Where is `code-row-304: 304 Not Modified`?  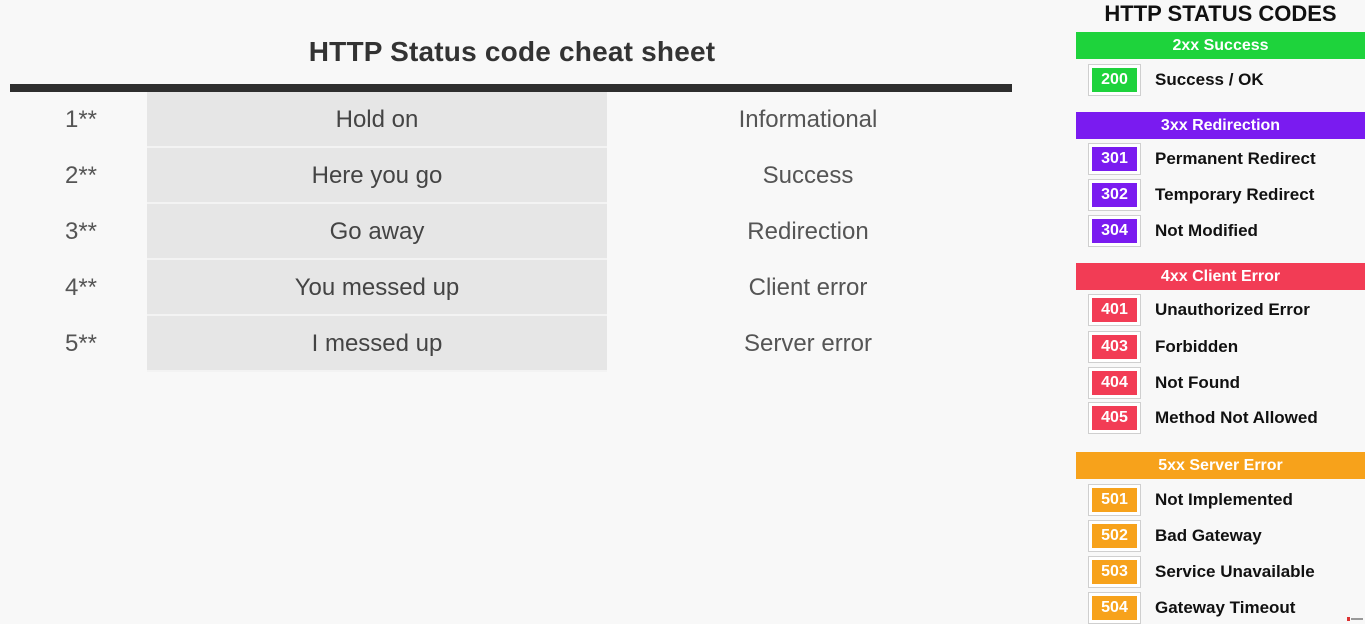
code-row-304: 304 Not Modified is located at coordinates (1220, 231).